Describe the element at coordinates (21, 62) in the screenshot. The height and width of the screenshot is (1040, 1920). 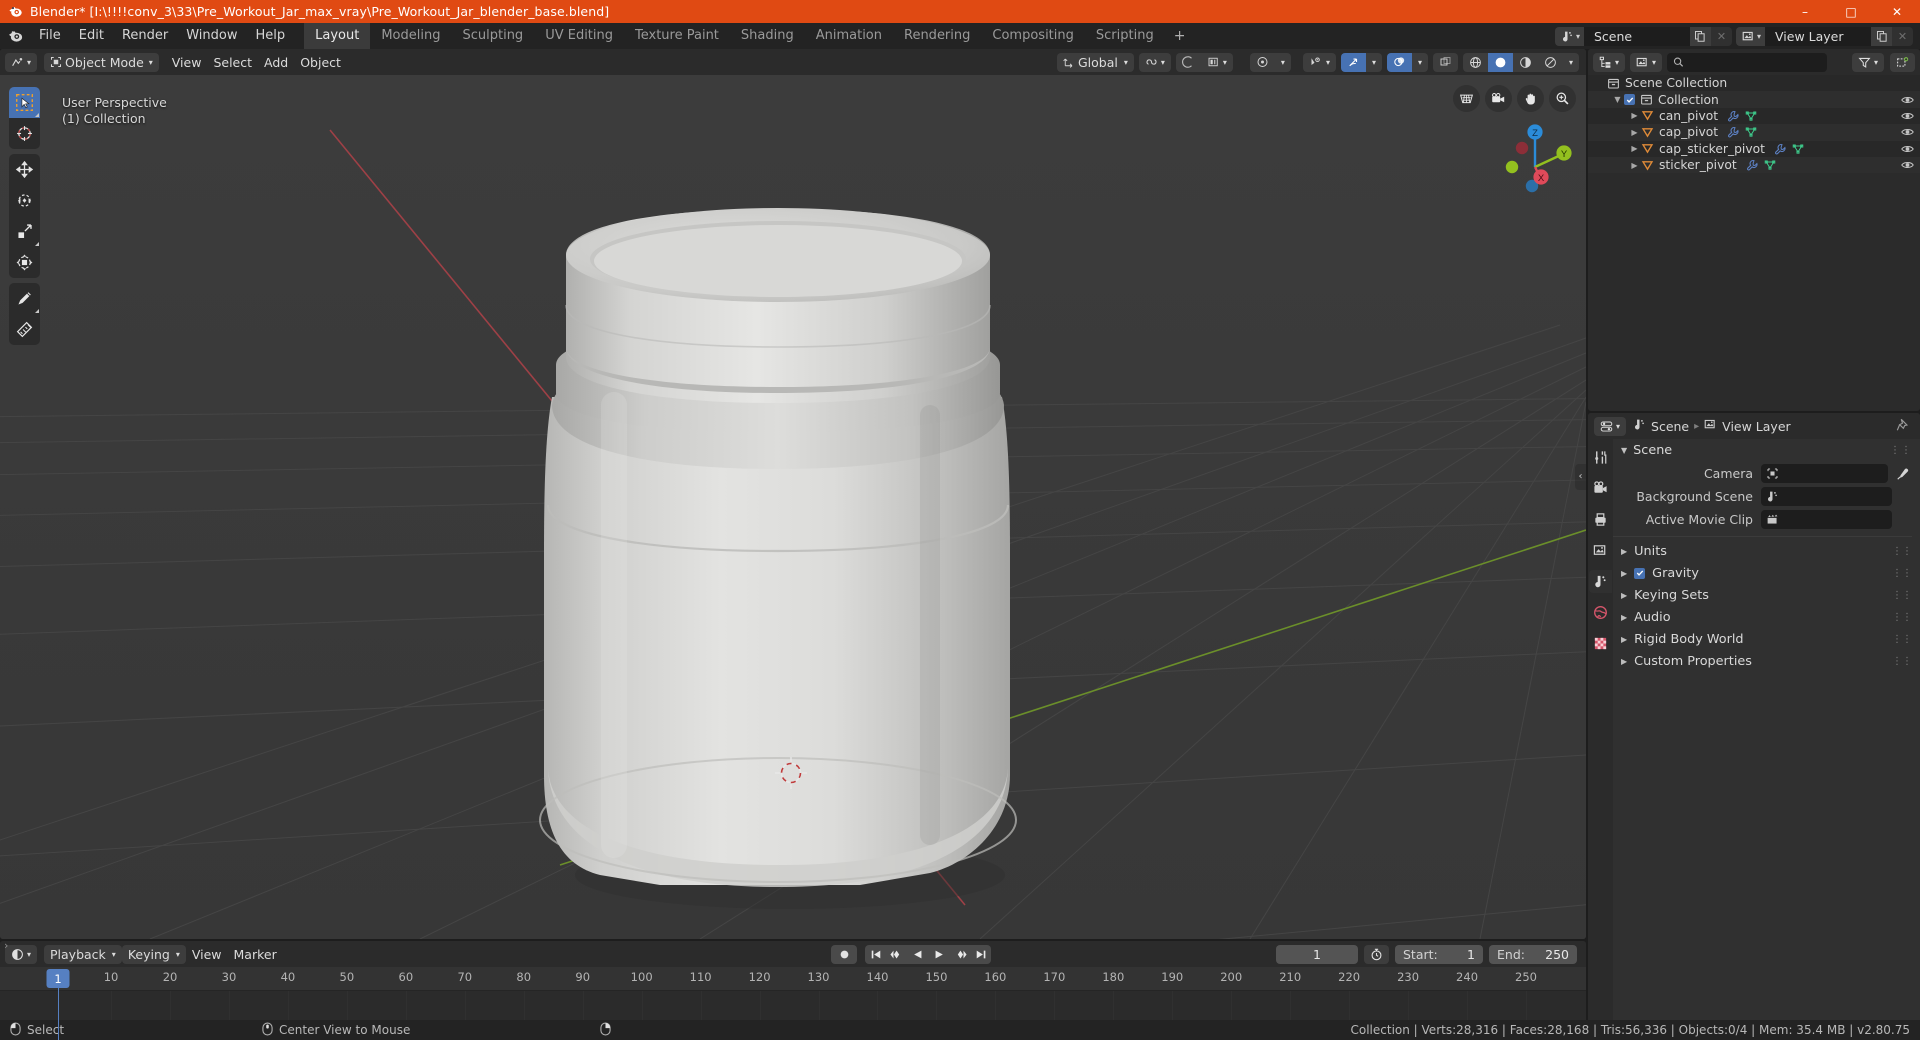
I see `editor-type-selector: ▾` at that location.